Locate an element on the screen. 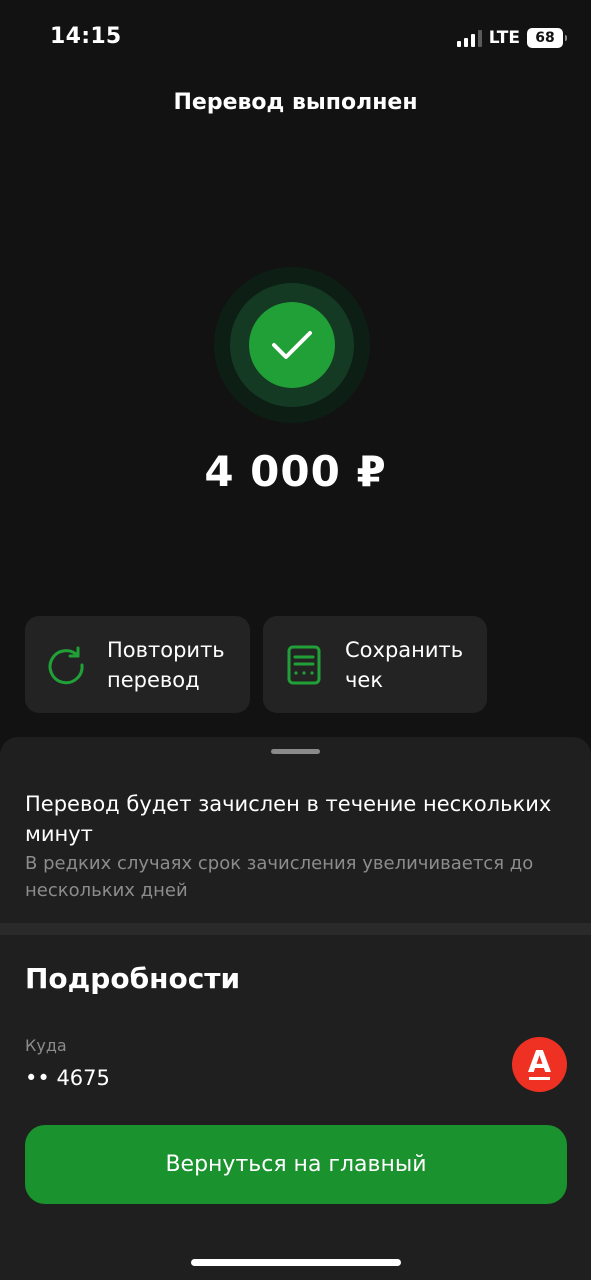 Image resolution: width=591 pixels, height=1280 pixels. success-indicator is located at coordinates (292, 345).